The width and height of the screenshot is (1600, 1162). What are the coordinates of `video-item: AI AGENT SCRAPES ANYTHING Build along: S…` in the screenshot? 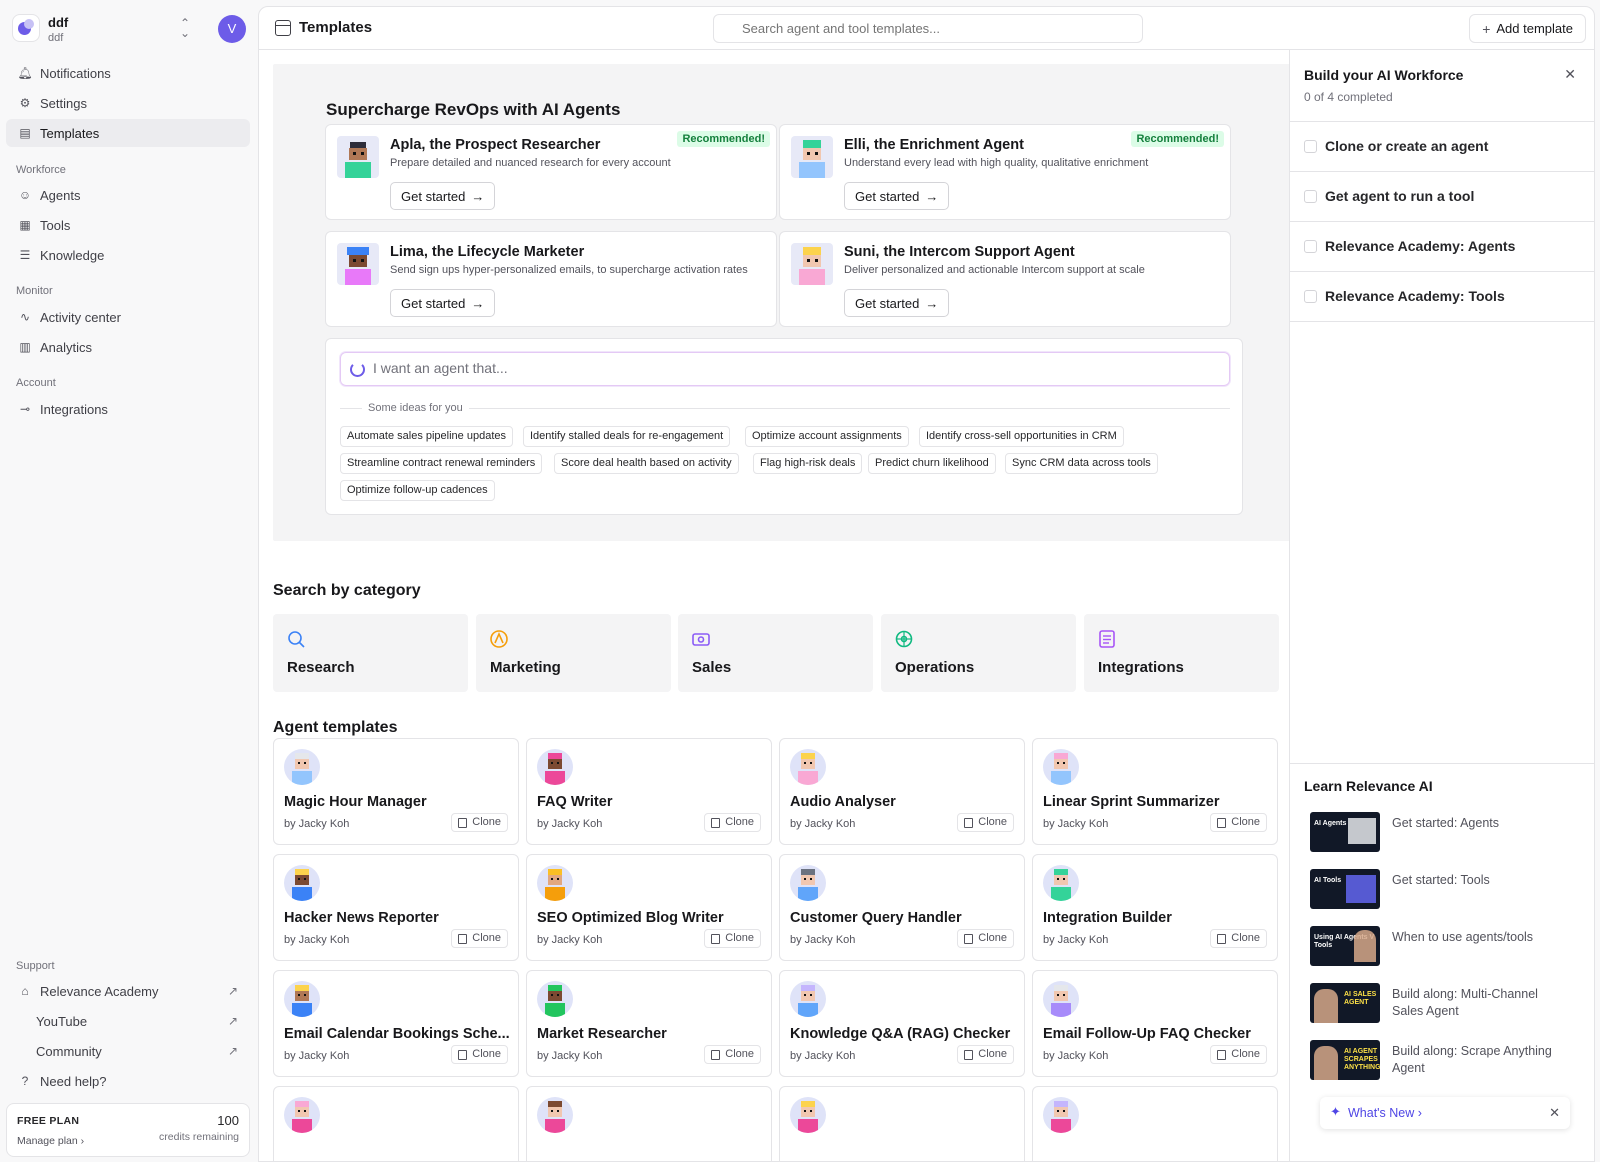 It's located at (1440, 1060).